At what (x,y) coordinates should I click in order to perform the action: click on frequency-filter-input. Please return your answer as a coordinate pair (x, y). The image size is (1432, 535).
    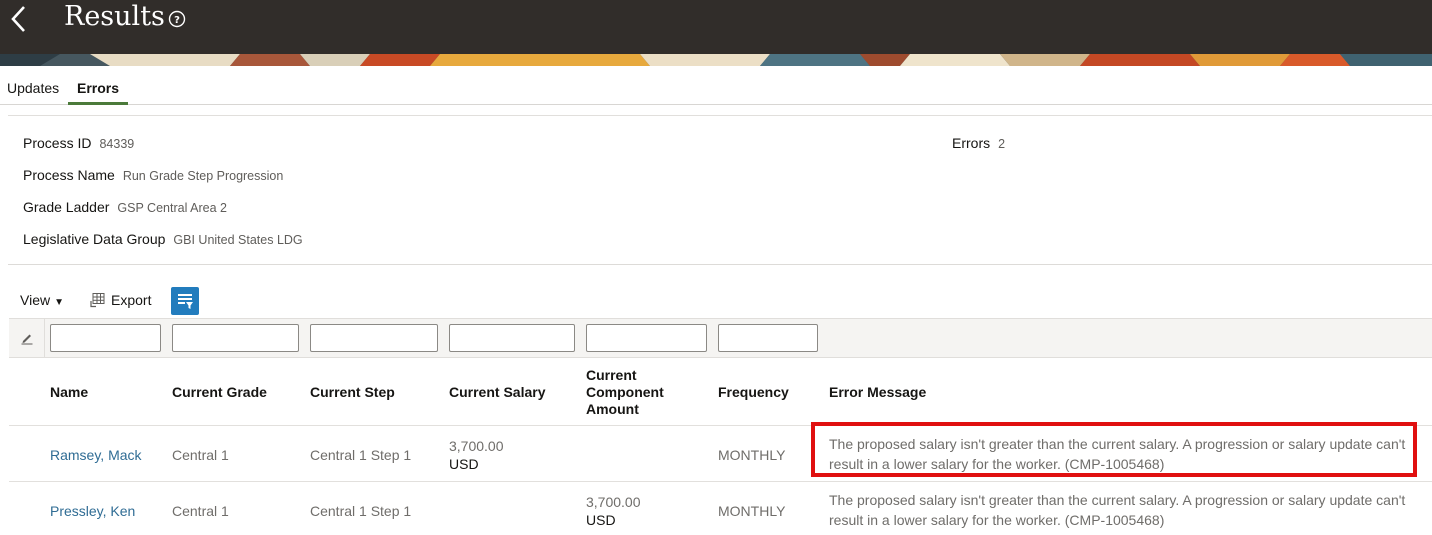
    Looking at the image, I should click on (768, 338).